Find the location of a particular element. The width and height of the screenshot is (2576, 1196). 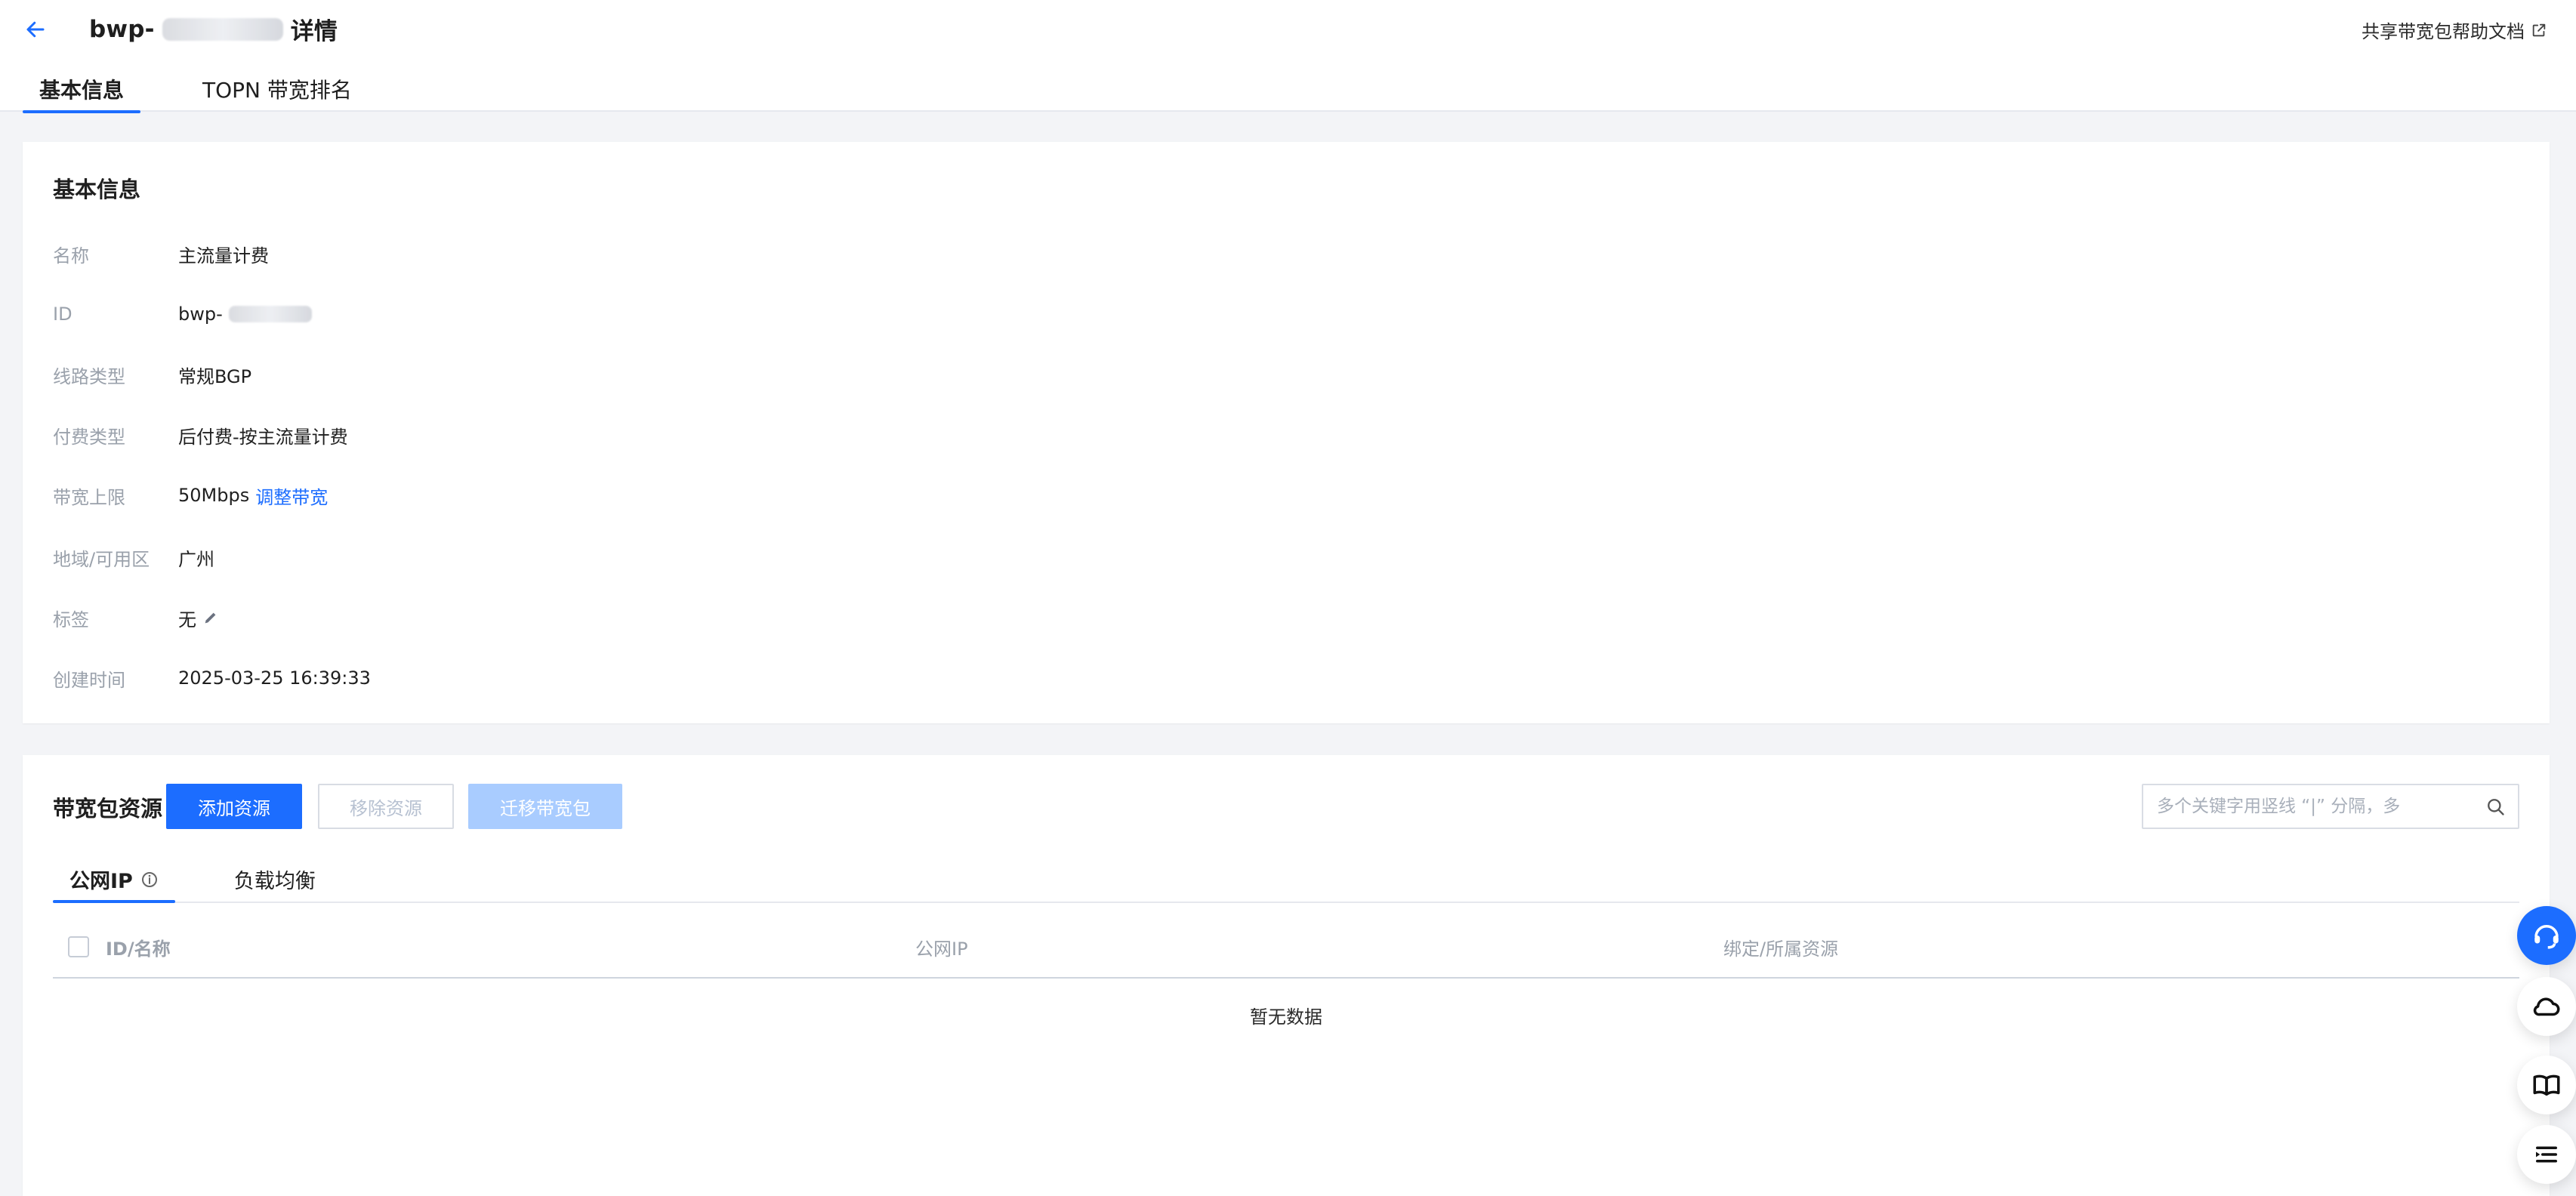

info-value: 2025-03-25 16:39:33 is located at coordinates (274, 678).